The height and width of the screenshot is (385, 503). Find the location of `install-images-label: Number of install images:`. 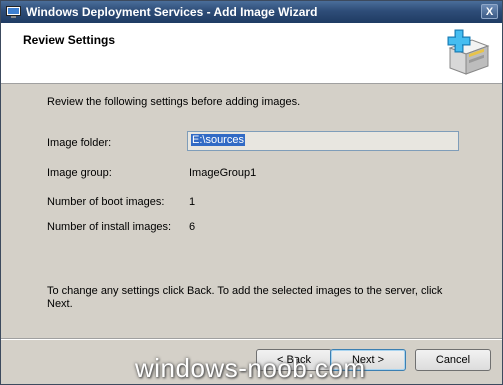

install-images-label: Number of install images: is located at coordinates (109, 227).